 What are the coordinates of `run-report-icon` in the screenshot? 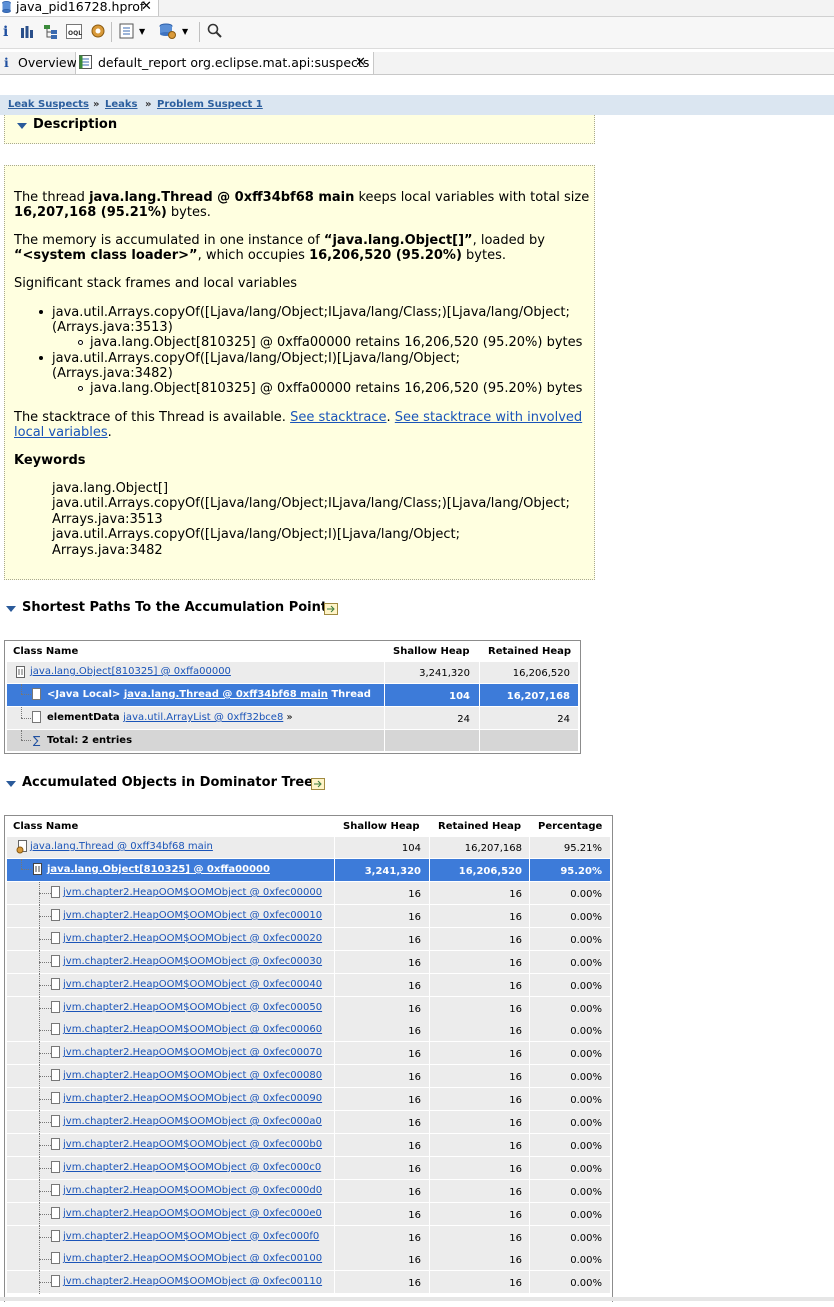 It's located at (127, 32).